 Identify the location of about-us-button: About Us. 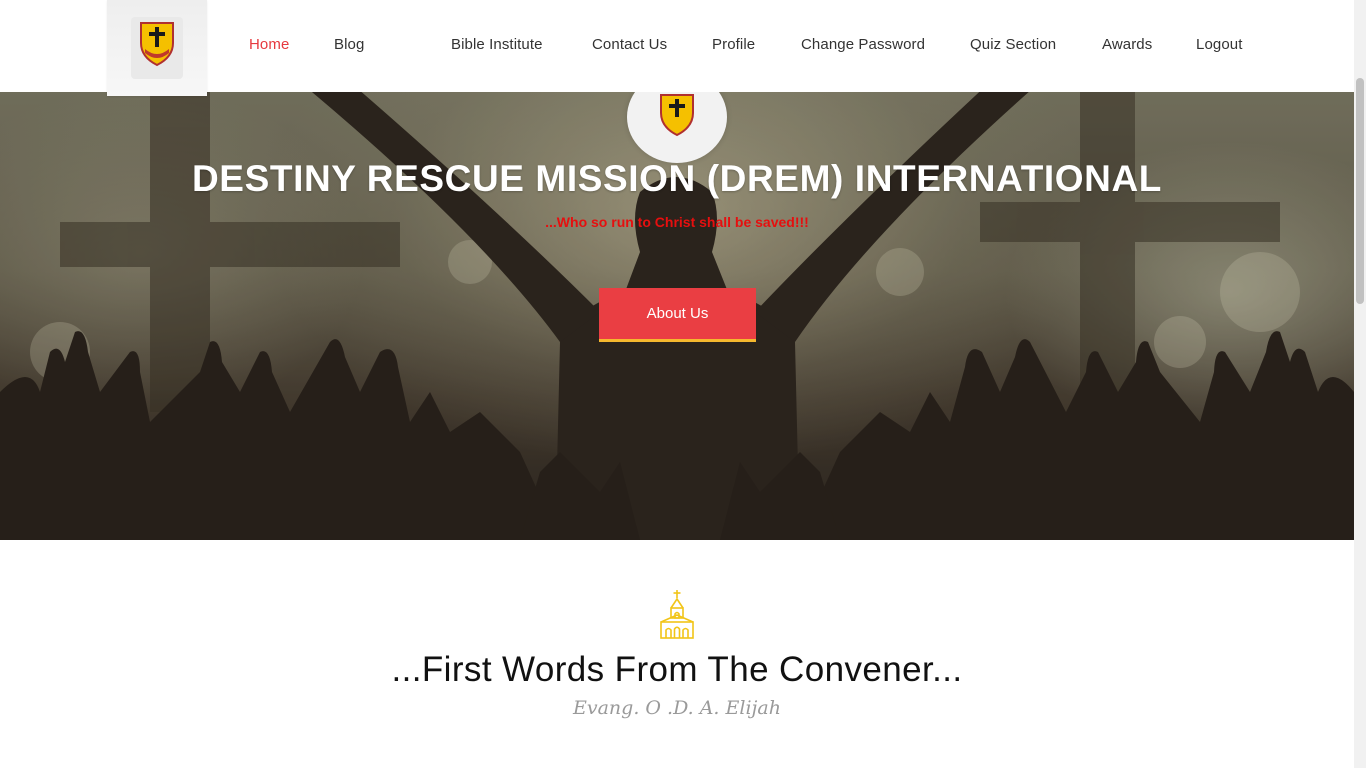
(677, 315).